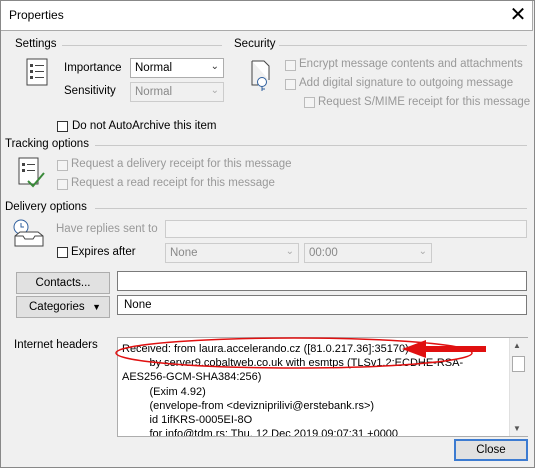  I want to click on lock-document-icon, so click(261, 76).